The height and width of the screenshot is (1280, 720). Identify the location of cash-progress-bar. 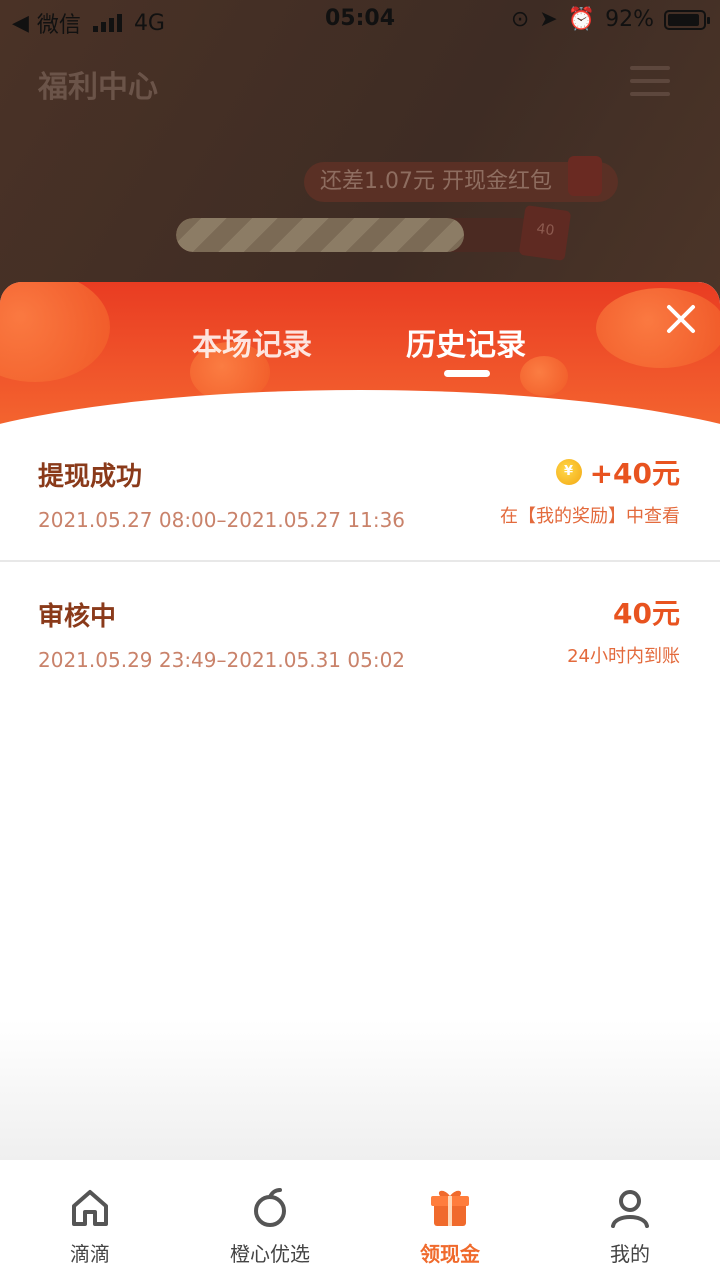
(356, 235).